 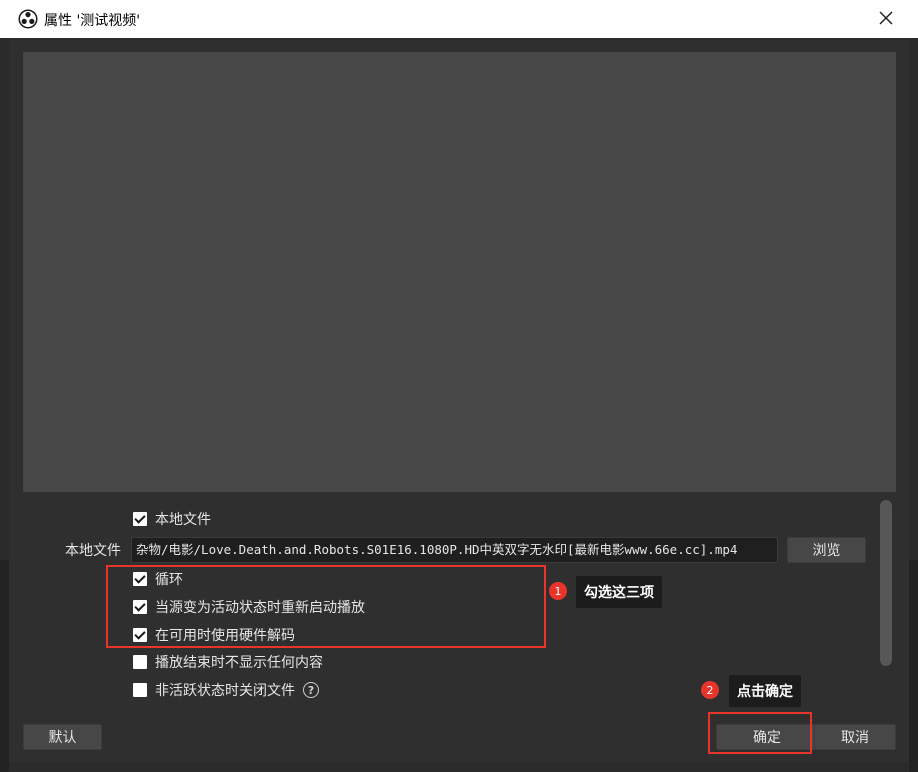 I want to click on annotation-highlight-options, so click(x=326, y=606).